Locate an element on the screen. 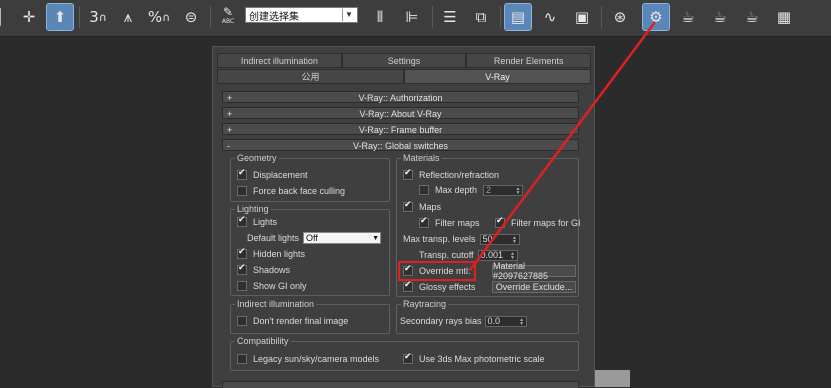 This screenshot has width=831, height=388. annotation-arrow-line is located at coordinates (562, 146).